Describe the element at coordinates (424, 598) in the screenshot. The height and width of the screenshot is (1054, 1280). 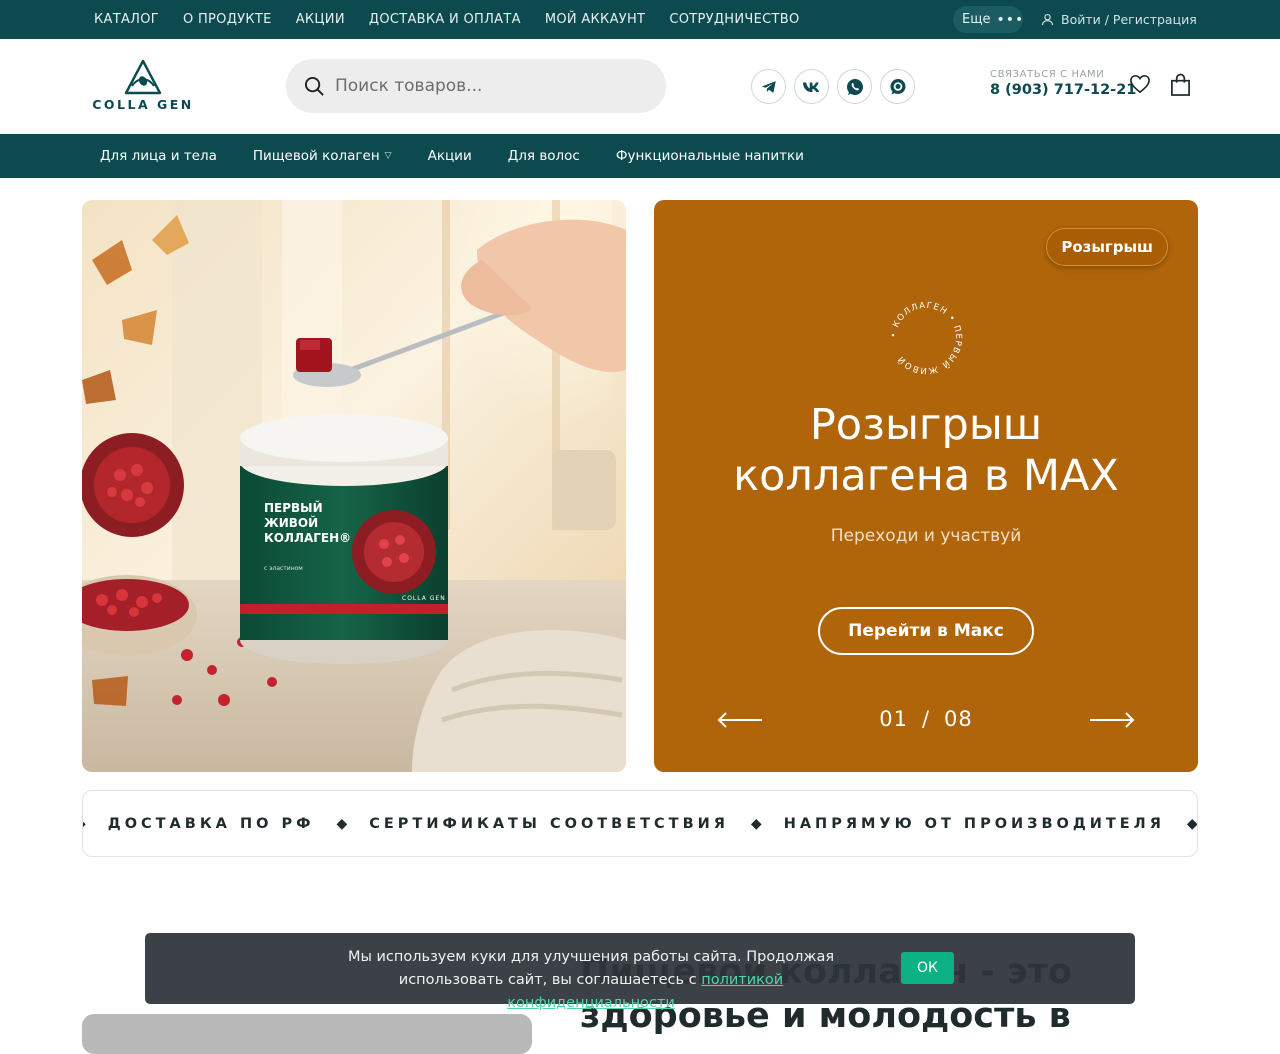
I see `jar-brand: COLLA GEN` at that location.